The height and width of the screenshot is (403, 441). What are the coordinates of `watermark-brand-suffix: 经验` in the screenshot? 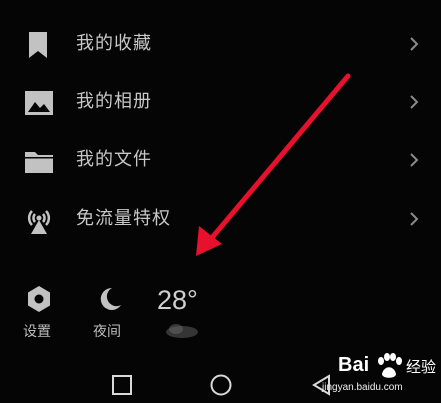 It's located at (421, 367).